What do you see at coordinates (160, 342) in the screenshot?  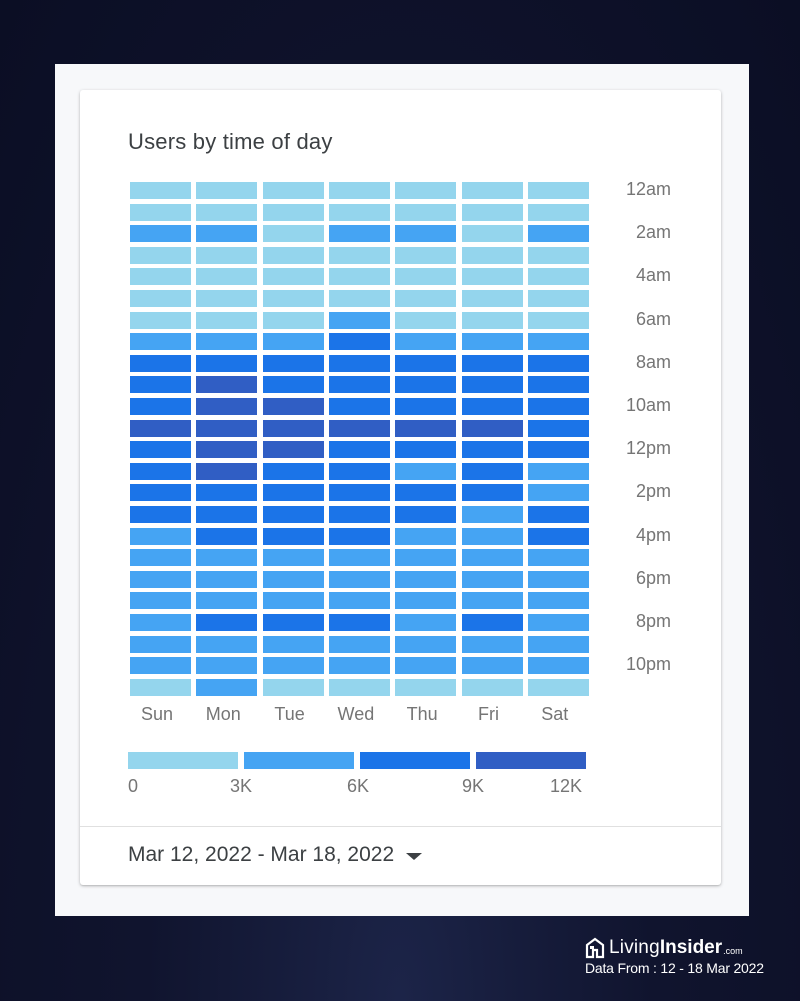 I see `heatmap-cell-sun-7am` at bounding box center [160, 342].